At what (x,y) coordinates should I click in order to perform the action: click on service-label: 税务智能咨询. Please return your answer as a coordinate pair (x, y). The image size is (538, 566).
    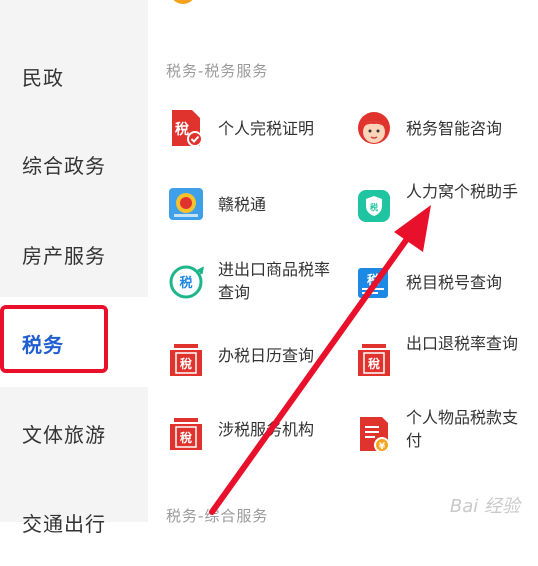
    Looking at the image, I should click on (454, 128).